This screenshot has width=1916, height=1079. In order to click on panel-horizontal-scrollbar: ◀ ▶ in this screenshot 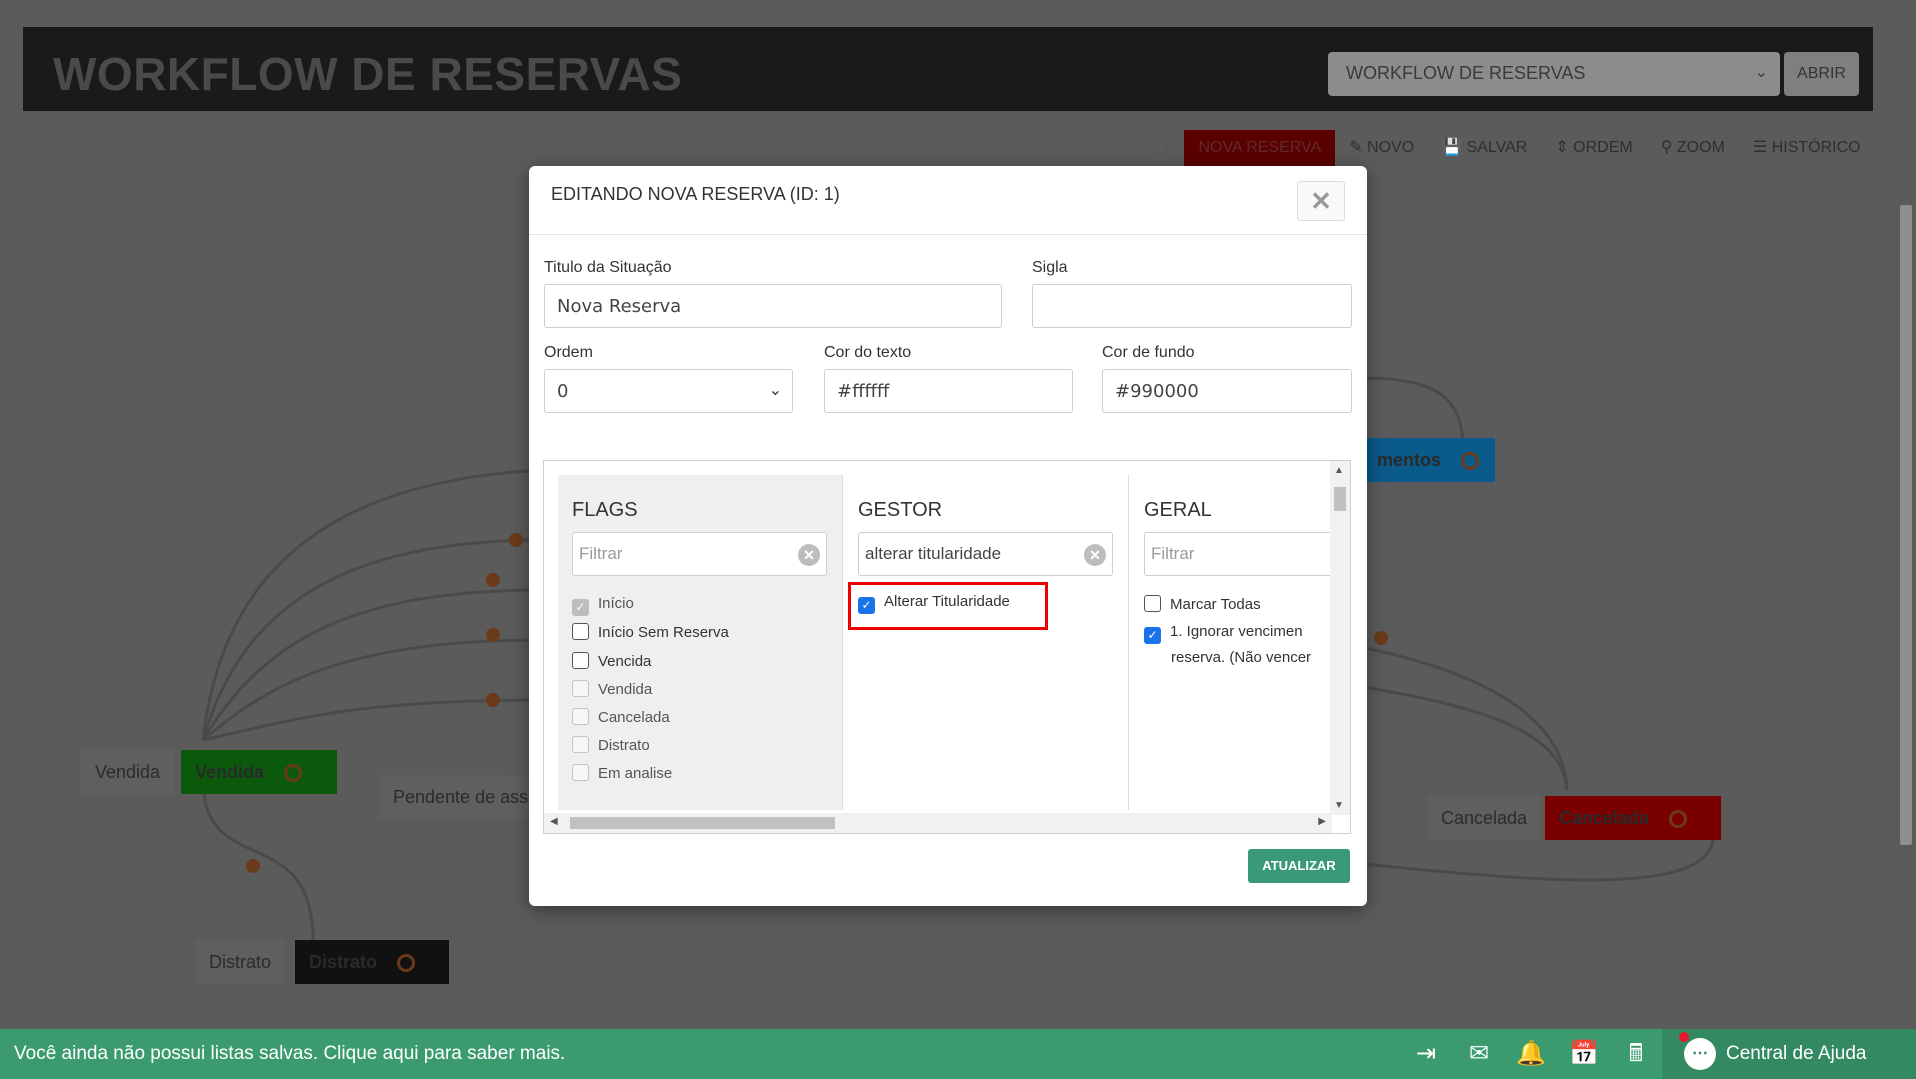, I will do `click(938, 823)`.